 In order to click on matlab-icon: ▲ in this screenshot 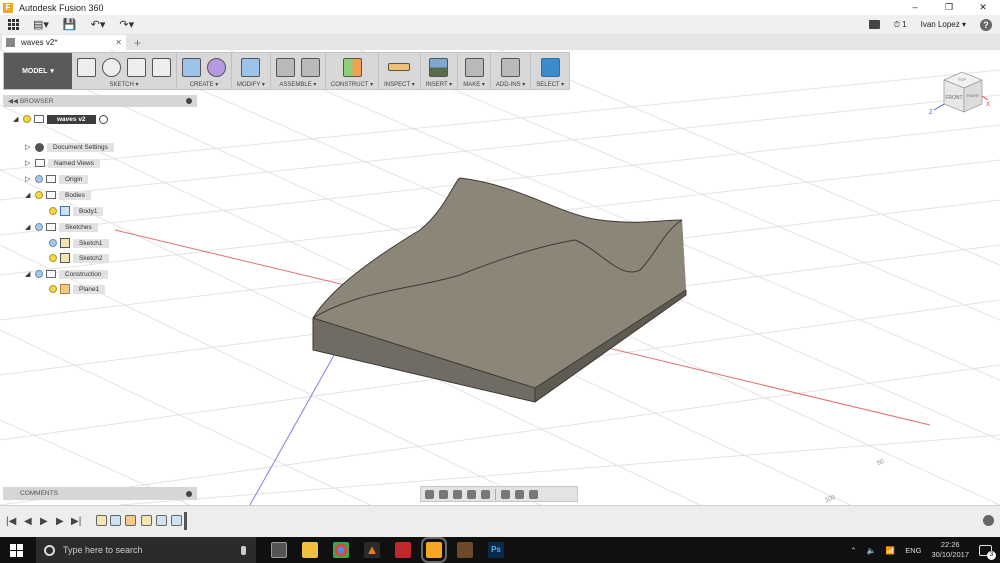, I will do `click(372, 550)`.